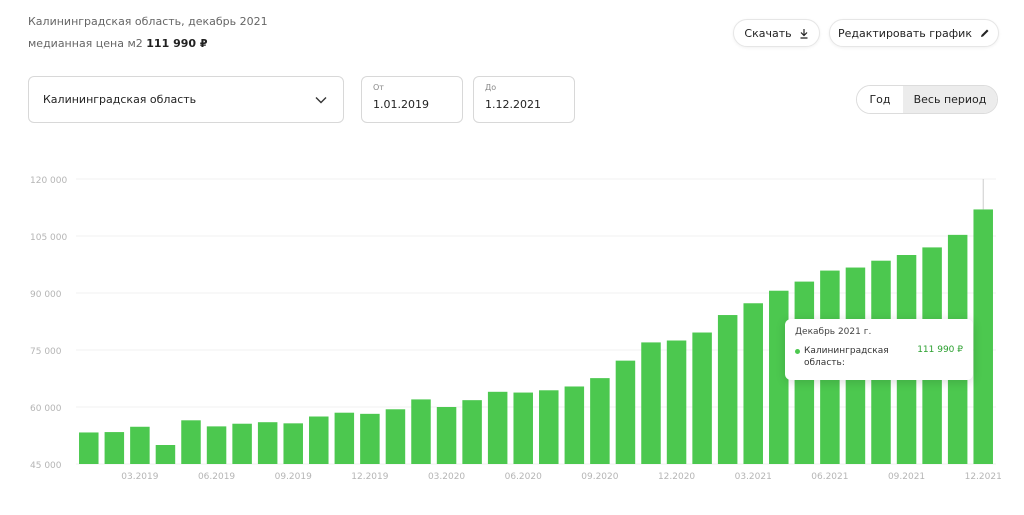 The width and height of the screenshot is (1024, 515). What do you see at coordinates (421, 431) in the screenshot?
I see `bar-02.2020` at bounding box center [421, 431].